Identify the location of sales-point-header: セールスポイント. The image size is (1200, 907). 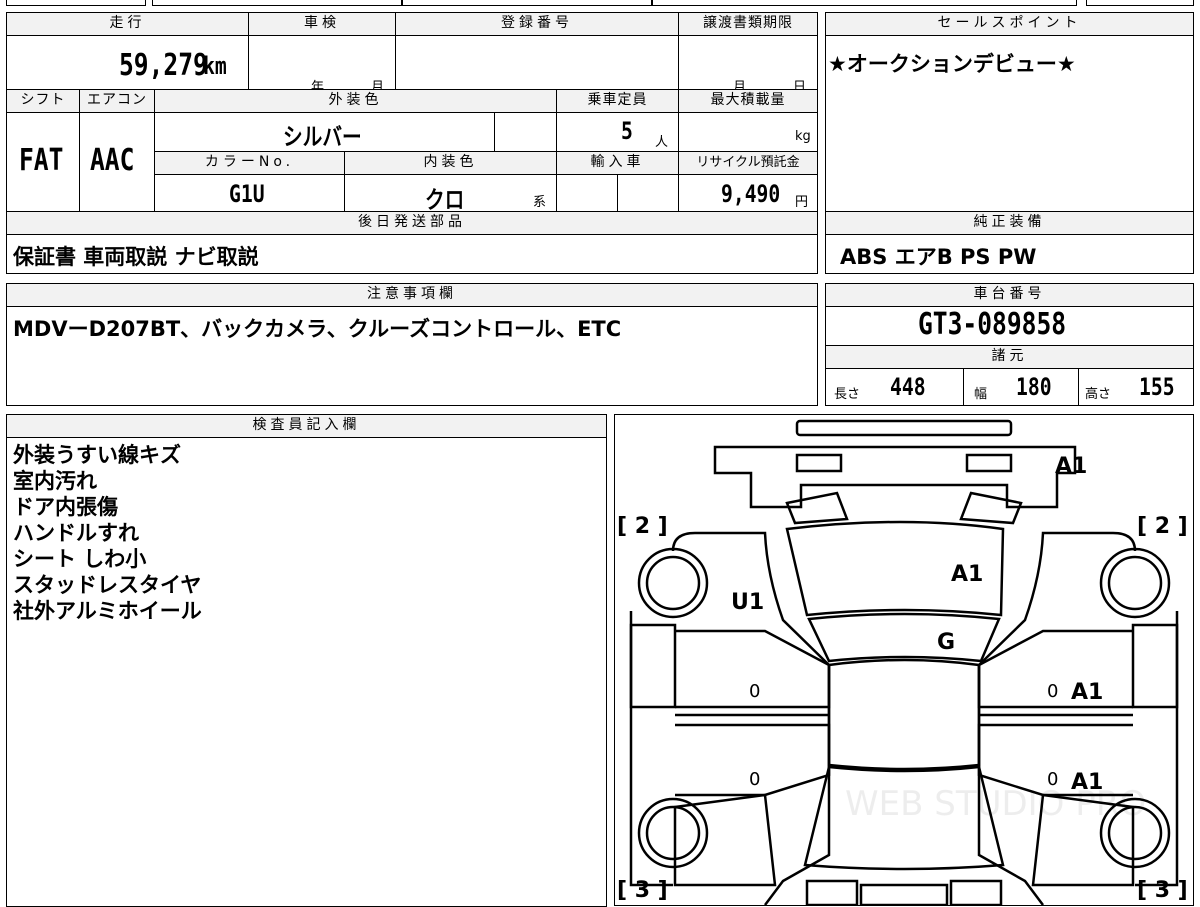
(1009, 24).